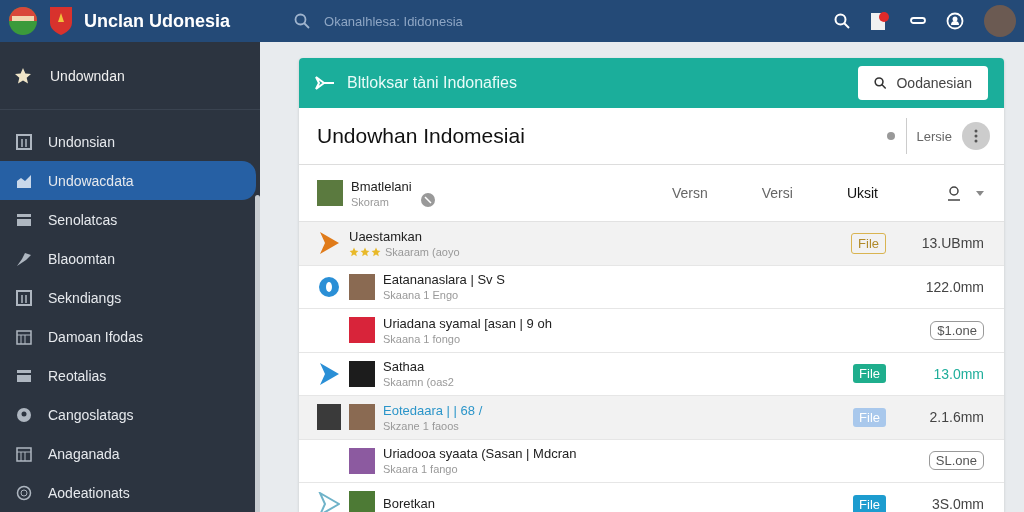 Image resolution: width=1024 pixels, height=512 pixels. What do you see at coordinates (128, 336) in the screenshot?
I see `sidebar-item: Damoan Ifodas` at bounding box center [128, 336].